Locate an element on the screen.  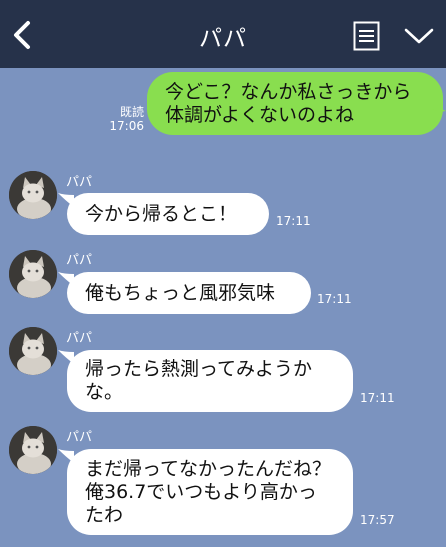
notes-icon is located at coordinates (366, 36).